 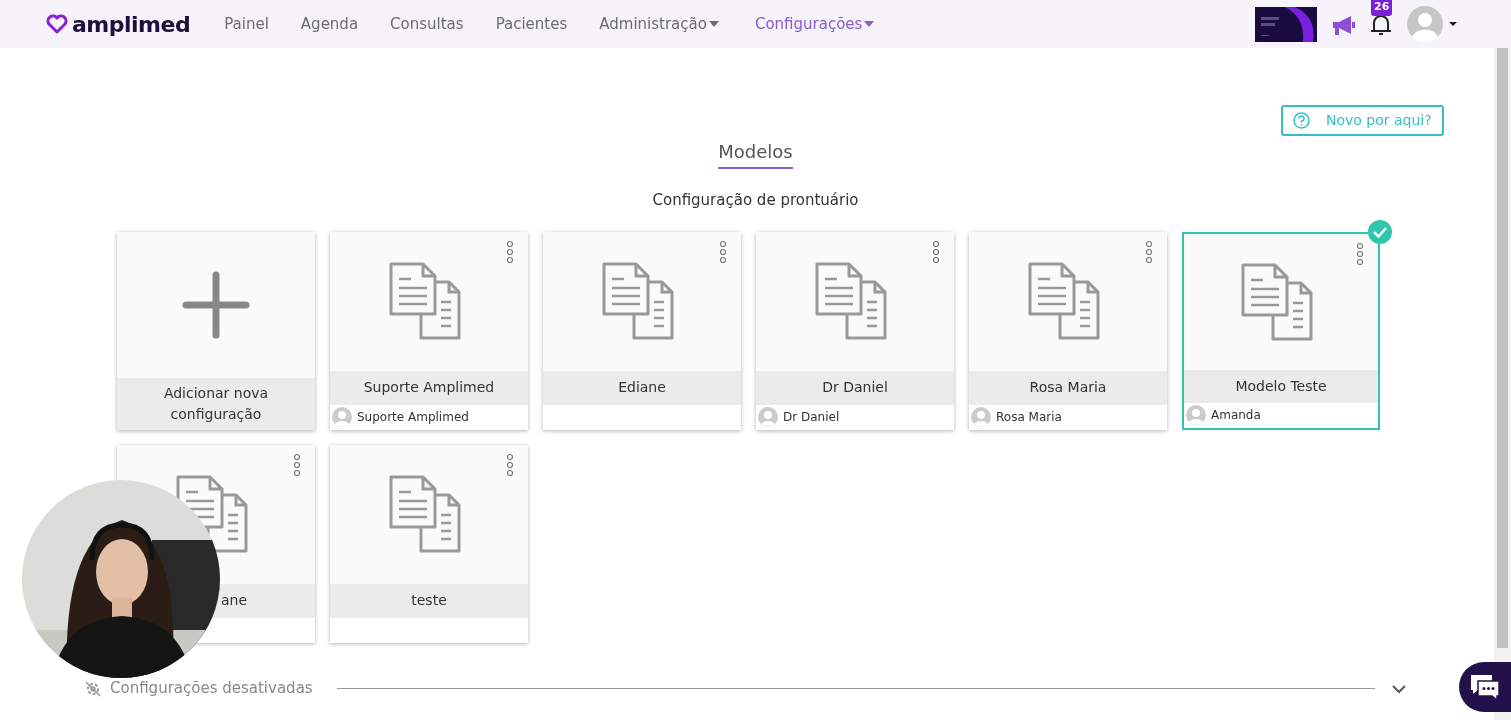 What do you see at coordinates (413, 417) in the screenshot?
I see `card-author: Suporte Amplimed` at bounding box center [413, 417].